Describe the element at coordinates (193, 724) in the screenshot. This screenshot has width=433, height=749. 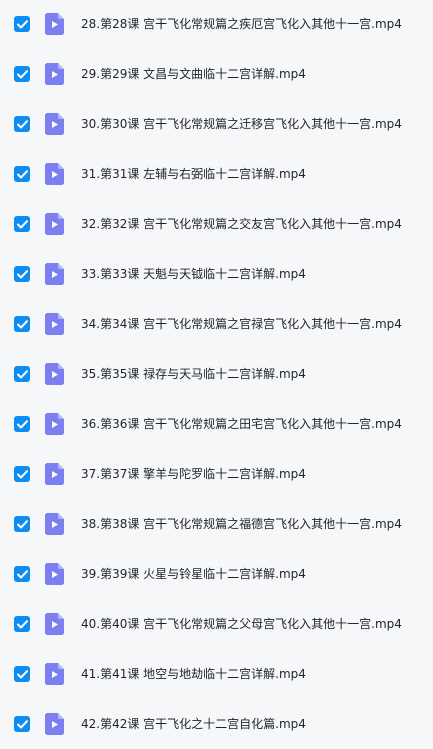
I see `file-name: 42.第42课 宫干飞化之十二宫自化篇.mp4` at that location.